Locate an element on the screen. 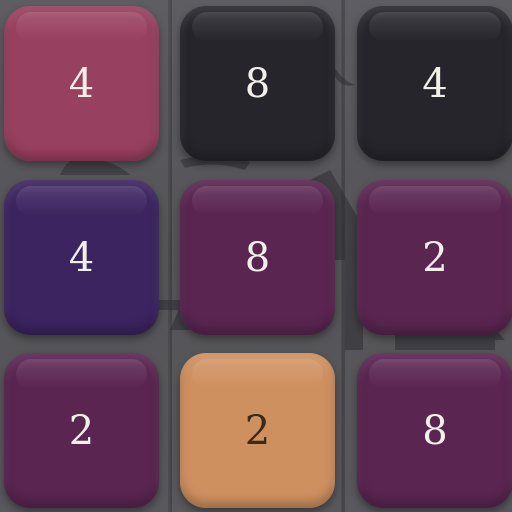  tile-r2-c3: 2 is located at coordinates (434, 257).